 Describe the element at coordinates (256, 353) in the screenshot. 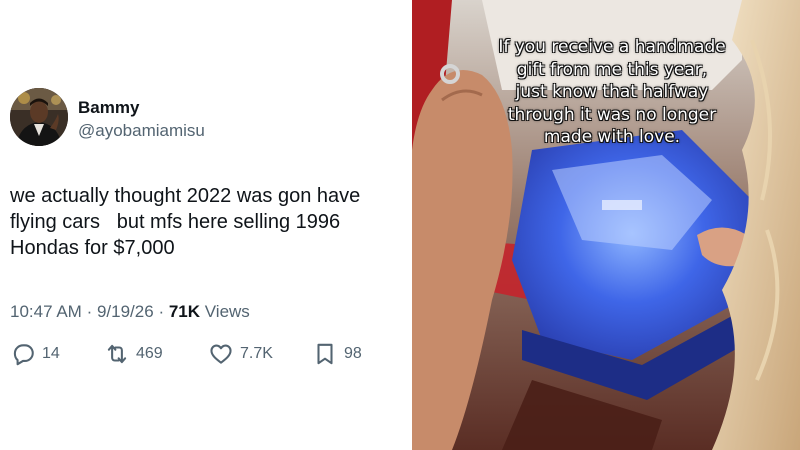

I see `like-count: 7.7K` at that location.